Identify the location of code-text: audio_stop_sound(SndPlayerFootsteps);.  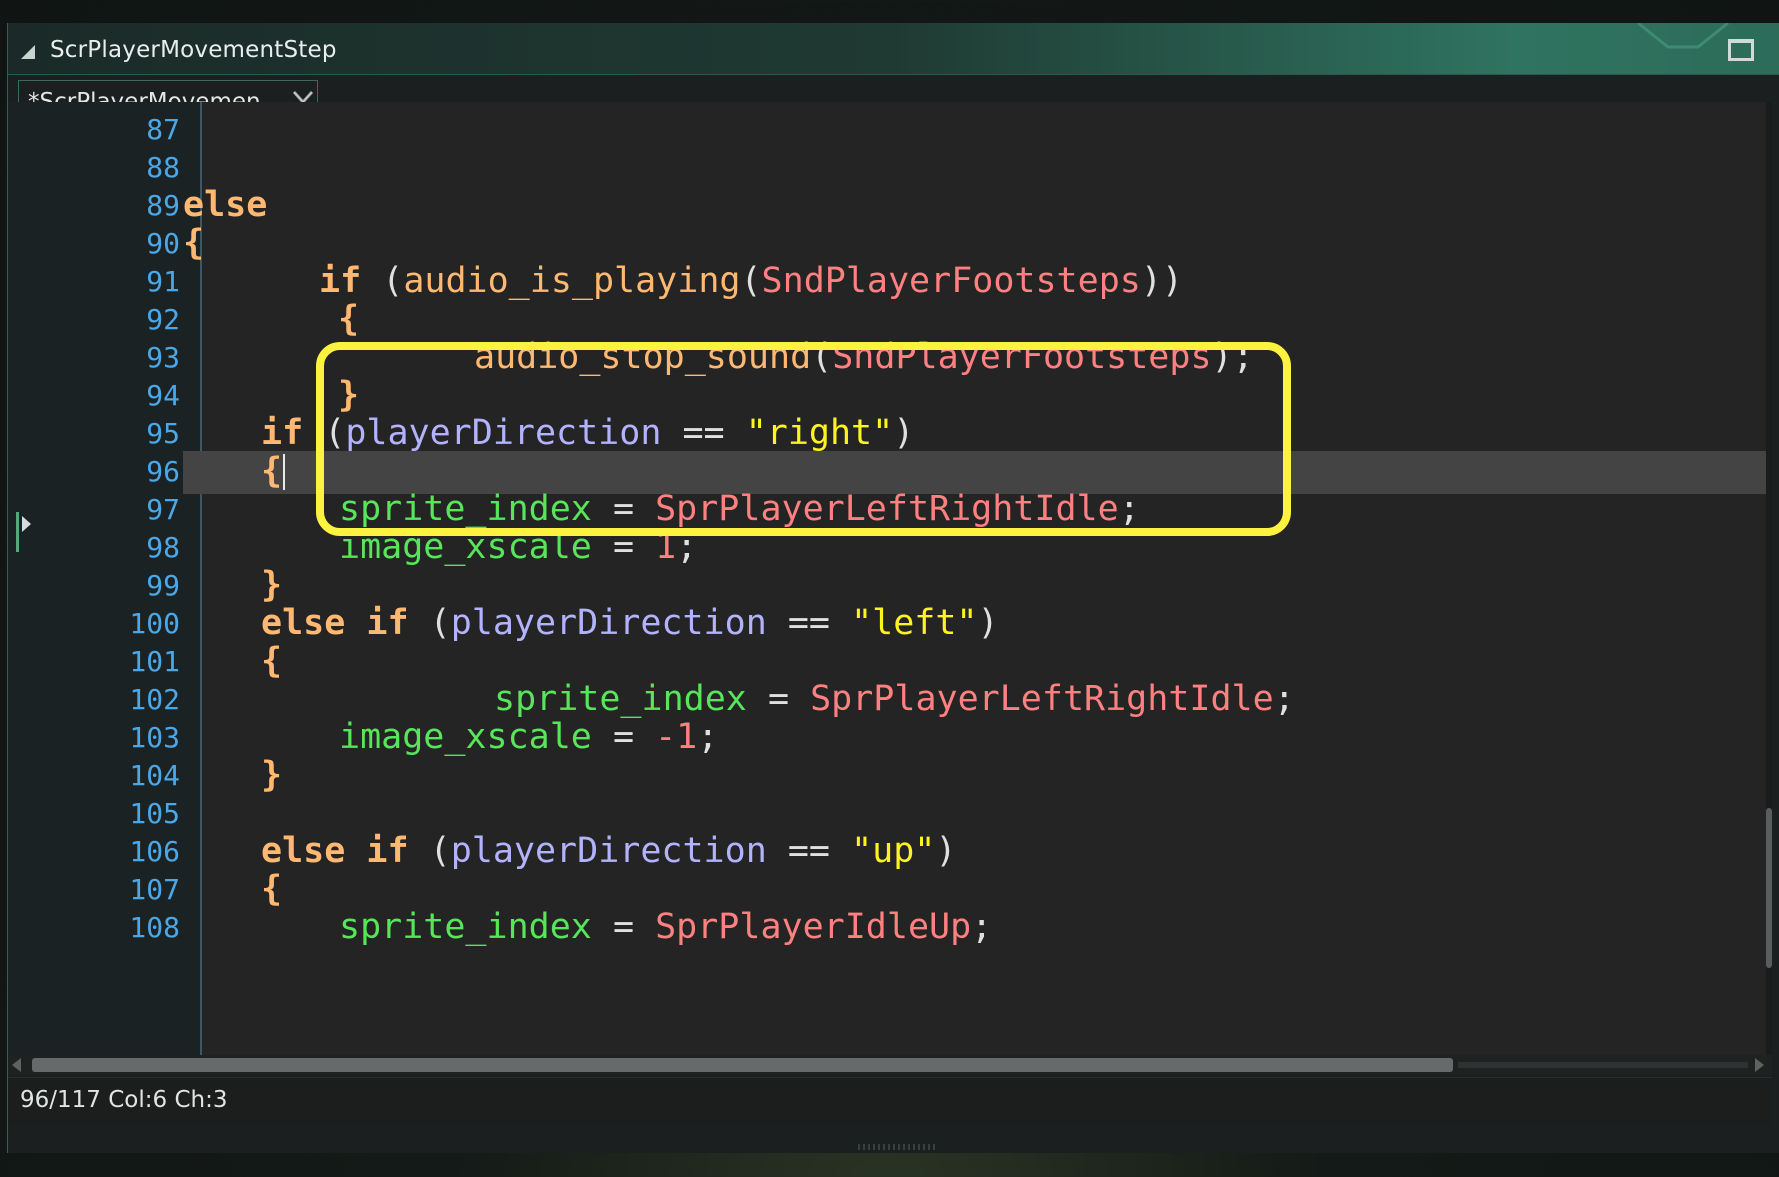
(864, 357).